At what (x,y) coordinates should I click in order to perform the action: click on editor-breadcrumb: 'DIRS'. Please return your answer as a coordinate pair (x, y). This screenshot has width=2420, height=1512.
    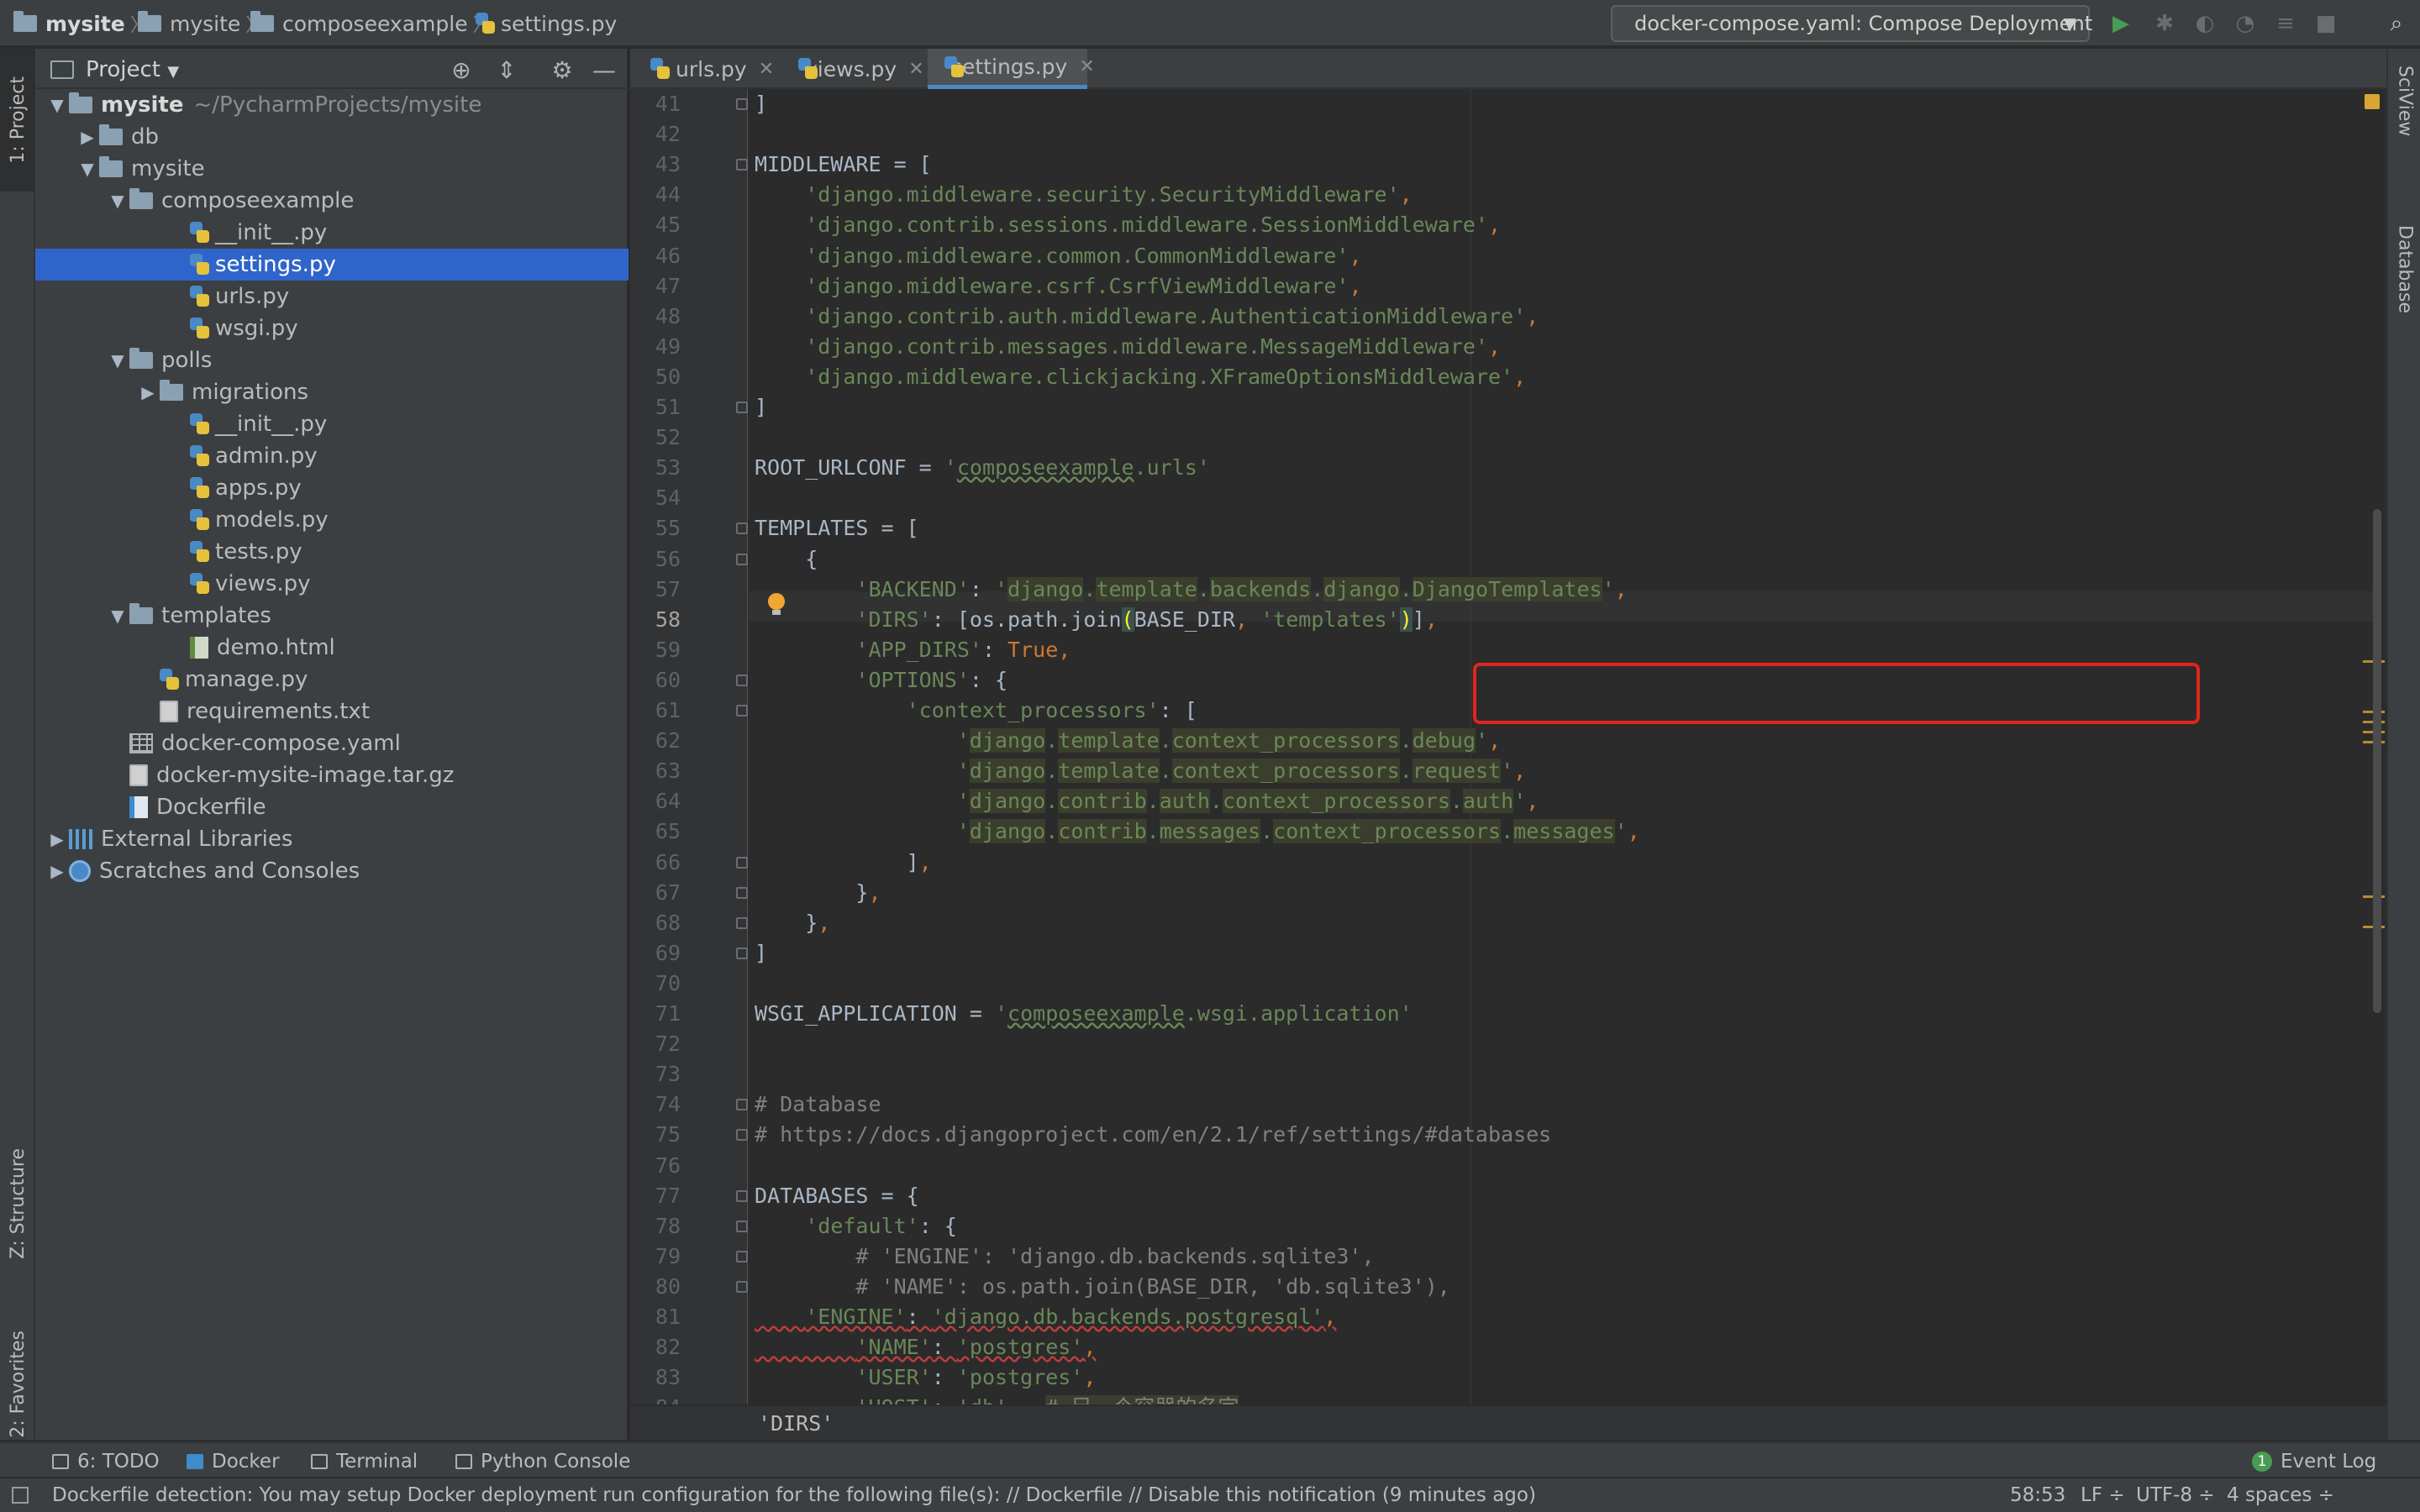
    Looking at the image, I should click on (1508, 1422).